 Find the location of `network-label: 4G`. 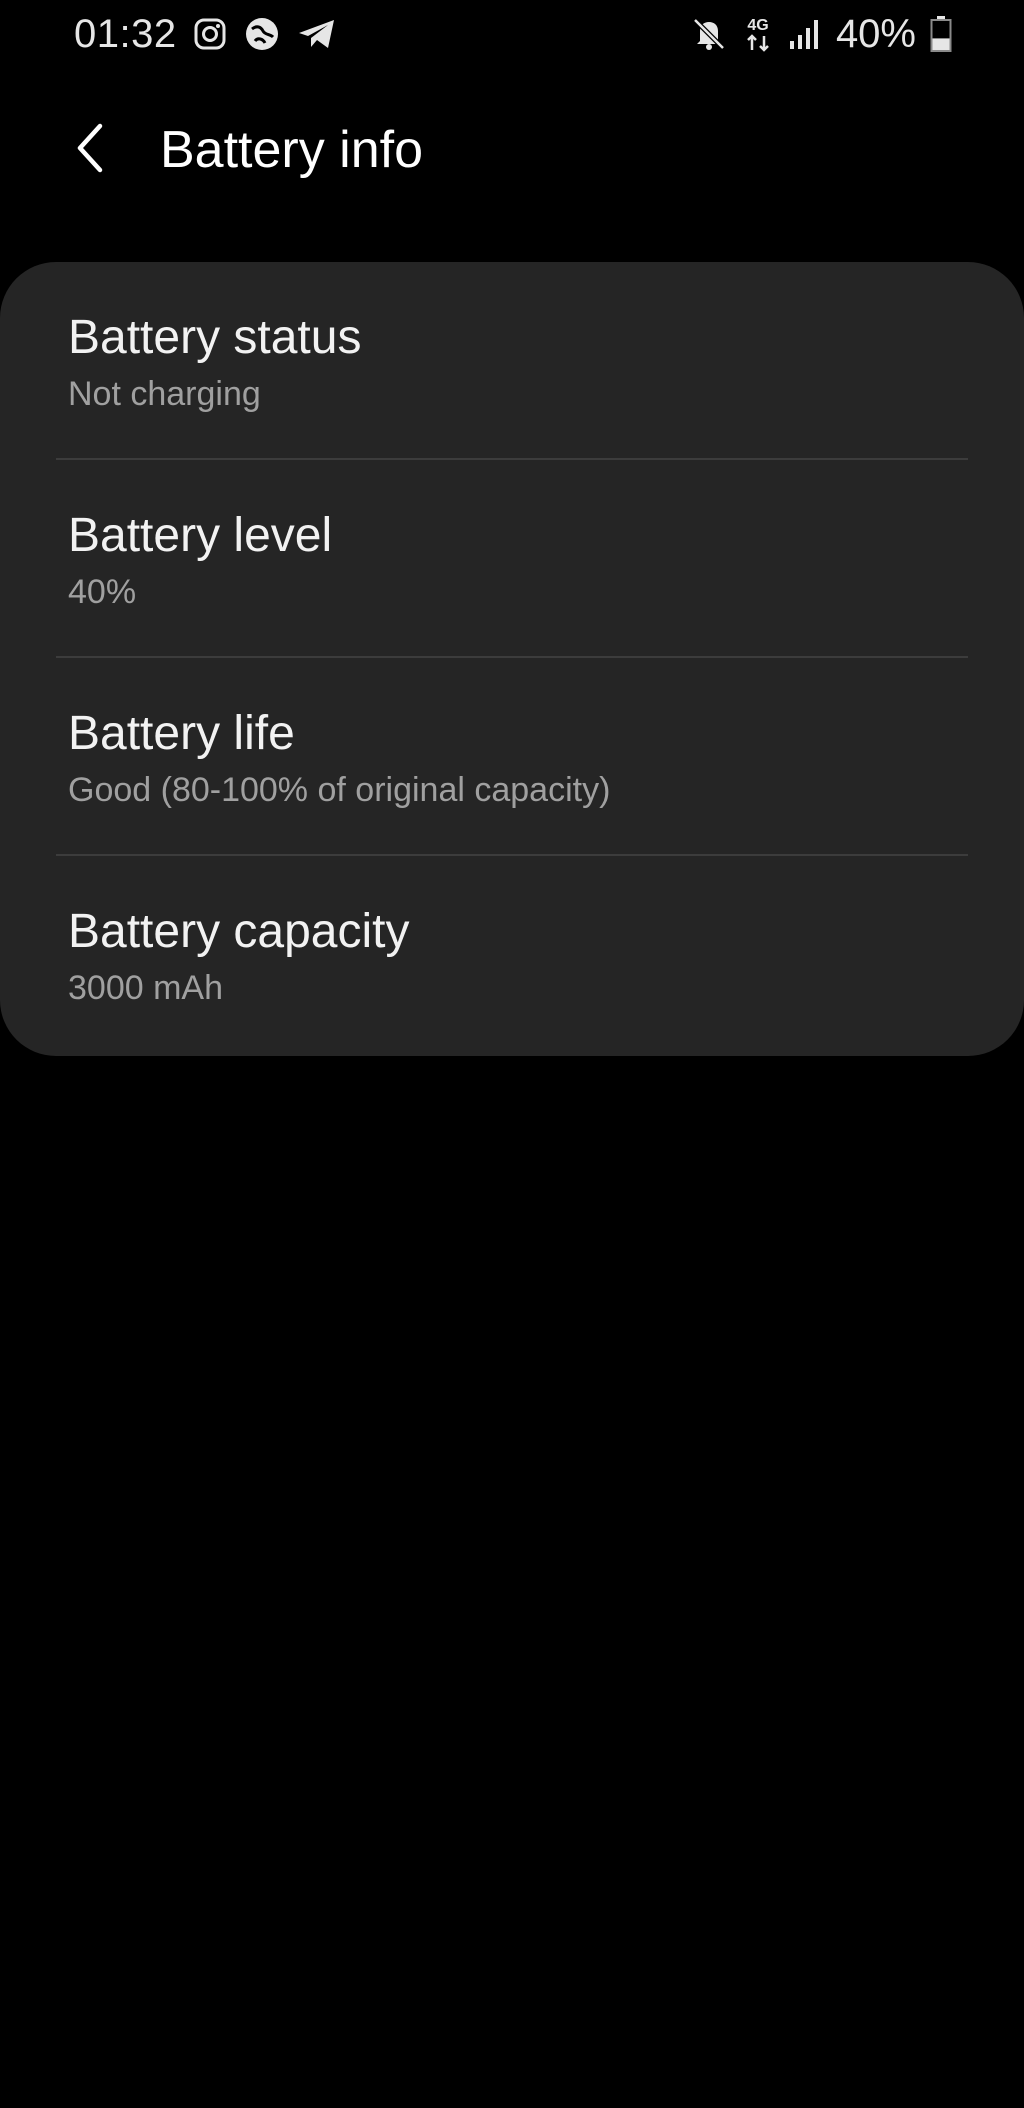

network-label: 4G is located at coordinates (757, 25).